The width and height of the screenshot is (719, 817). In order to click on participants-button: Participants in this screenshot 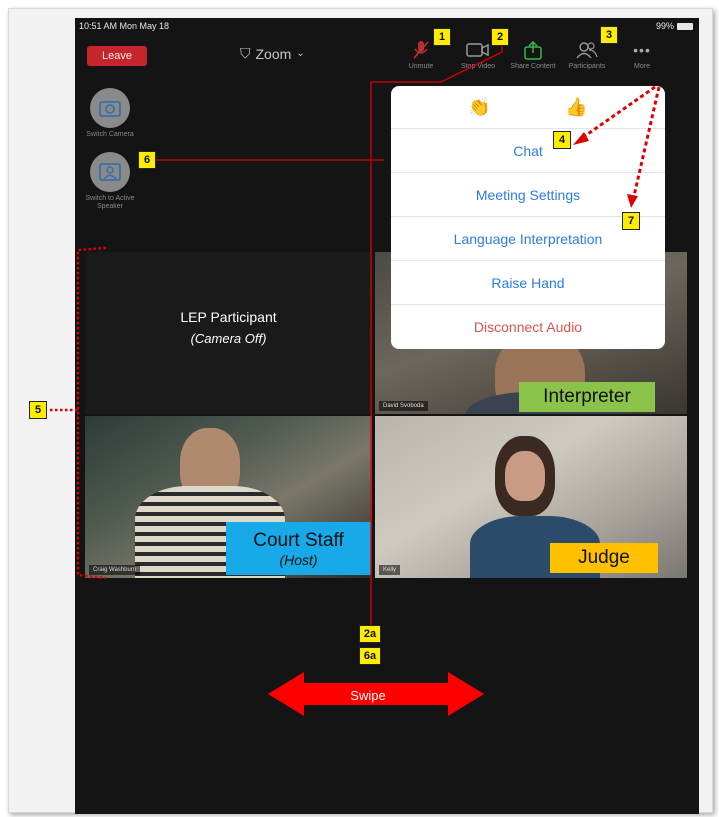, I will do `click(587, 55)`.